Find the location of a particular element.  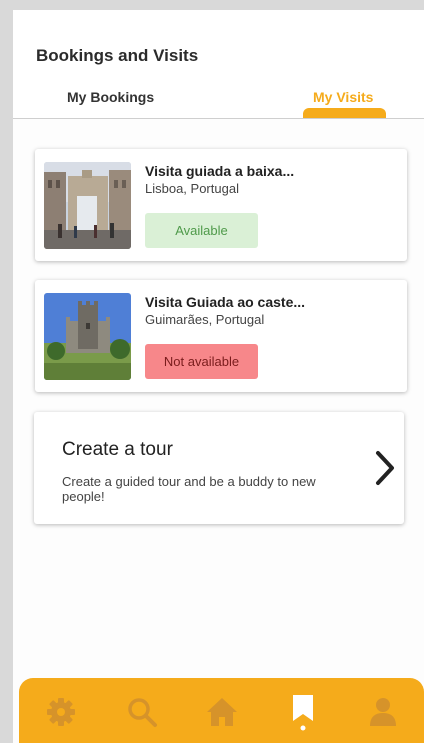

home-icon is located at coordinates (222, 712).